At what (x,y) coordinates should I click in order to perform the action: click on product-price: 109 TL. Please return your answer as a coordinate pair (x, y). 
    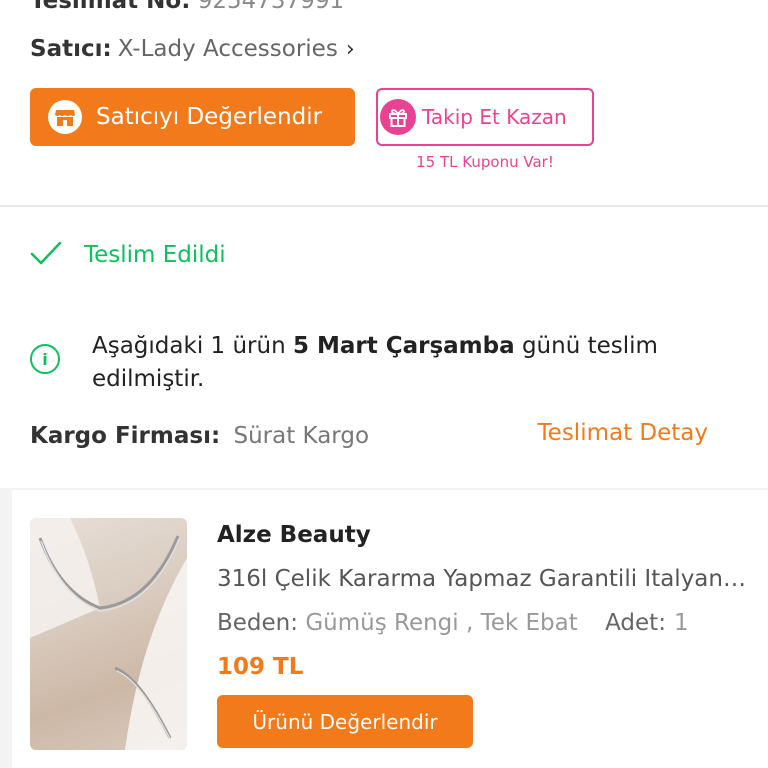
    Looking at the image, I should click on (260, 667).